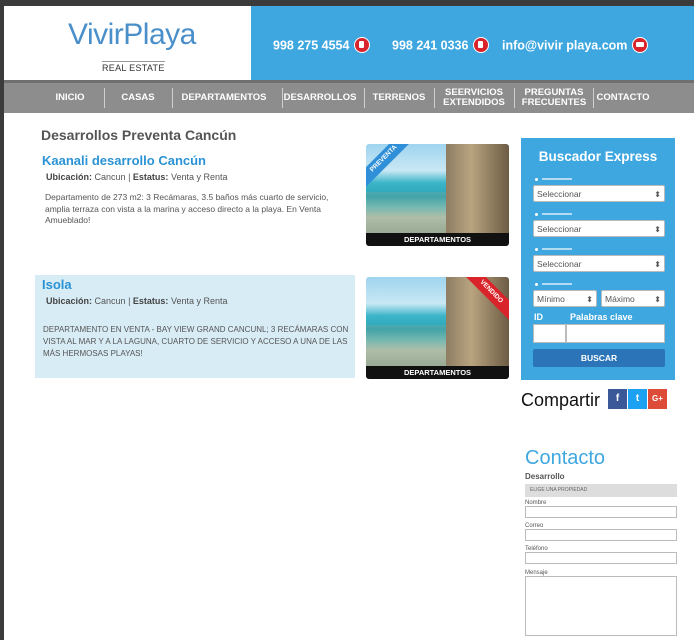 The height and width of the screenshot is (640, 694). What do you see at coordinates (599, 194) in the screenshot?
I see `search-select-1: Seleccionar` at bounding box center [599, 194].